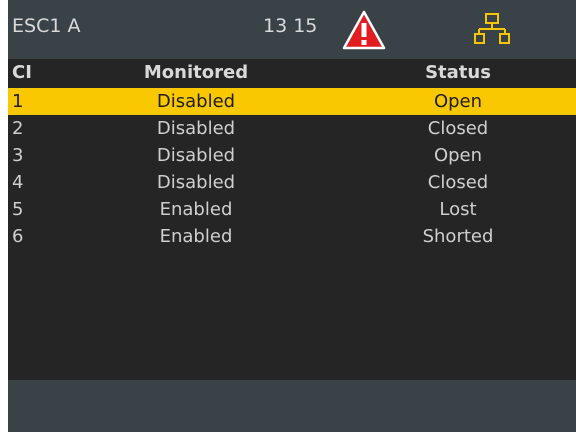  I want to click on ci-number: 2, so click(18, 128).